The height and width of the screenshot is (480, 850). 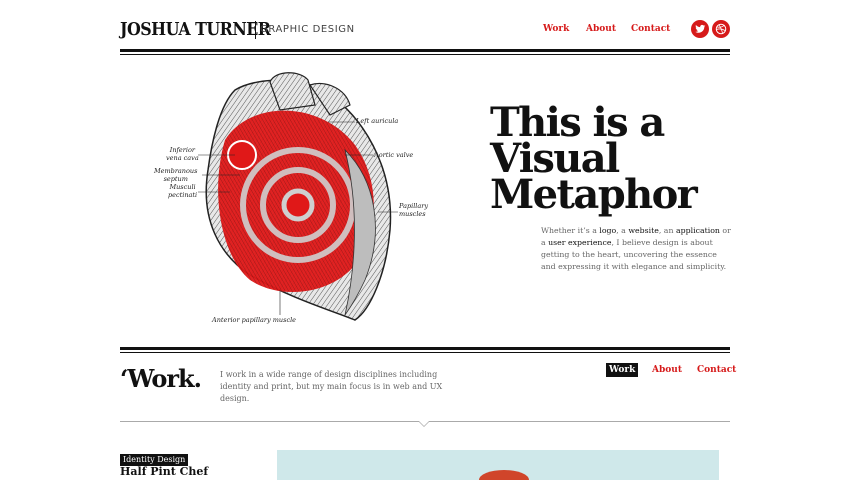 What do you see at coordinates (164, 472) in the screenshot?
I see `project-title: Half Pint Chef` at bounding box center [164, 472].